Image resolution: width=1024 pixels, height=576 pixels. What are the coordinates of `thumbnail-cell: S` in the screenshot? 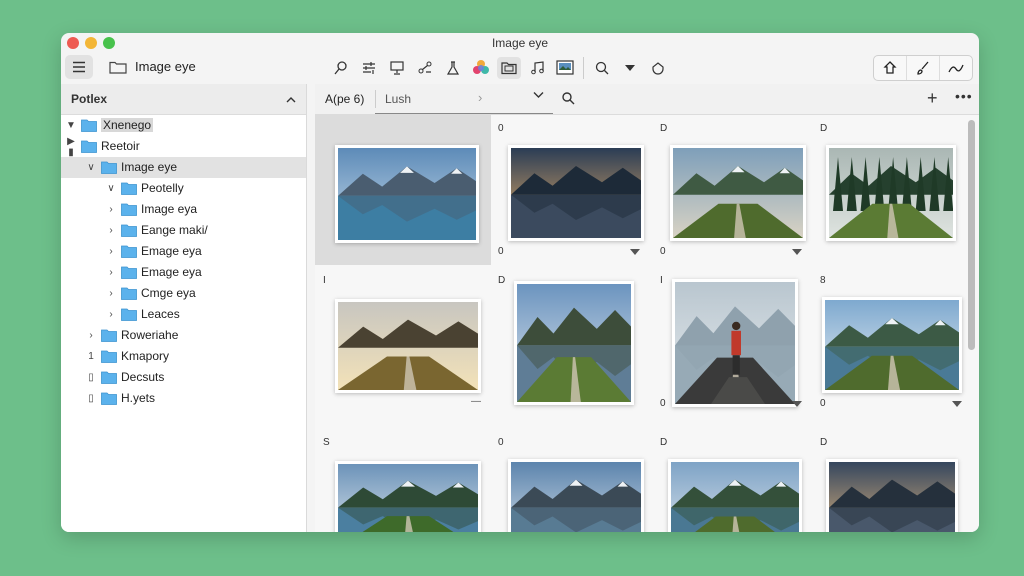 It's located at (403, 480).